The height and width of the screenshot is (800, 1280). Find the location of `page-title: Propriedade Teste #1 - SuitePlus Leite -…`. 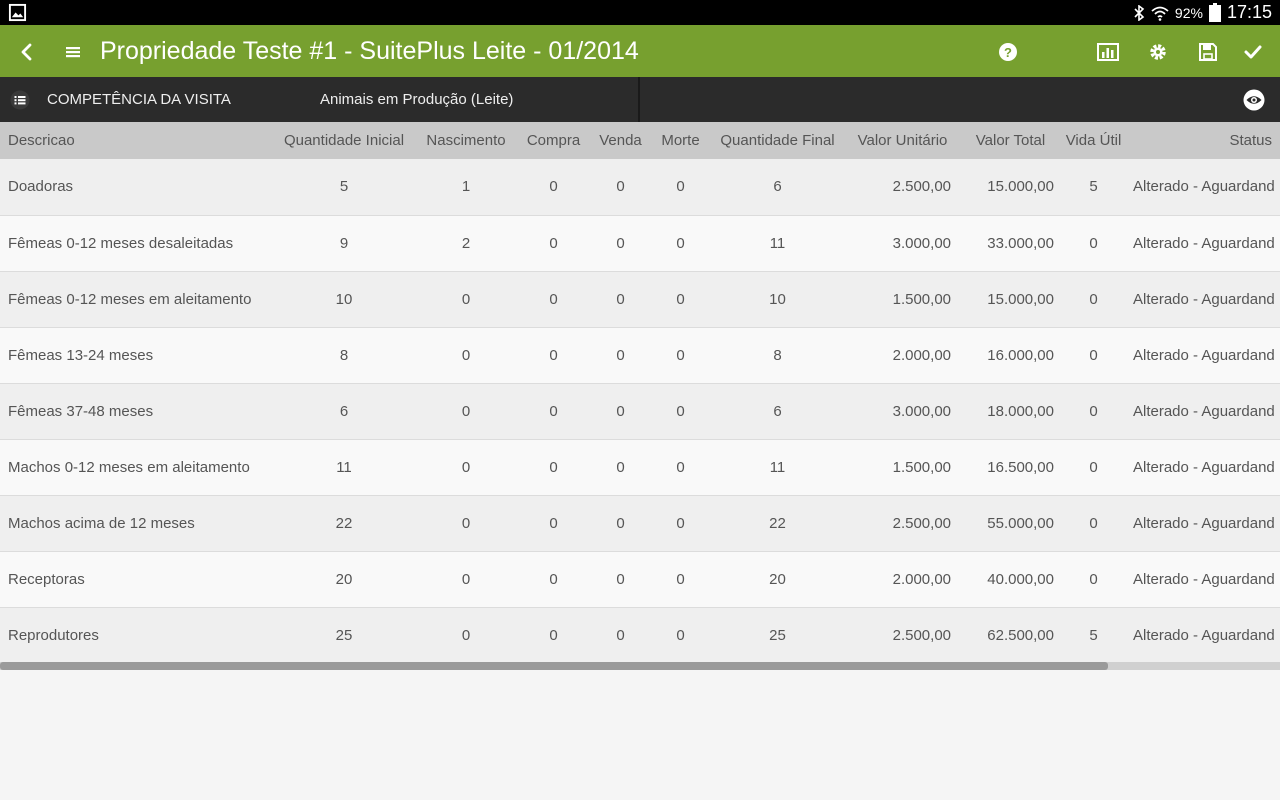

page-title: Propriedade Teste #1 - SuitePlus Leite -… is located at coordinates (369, 51).